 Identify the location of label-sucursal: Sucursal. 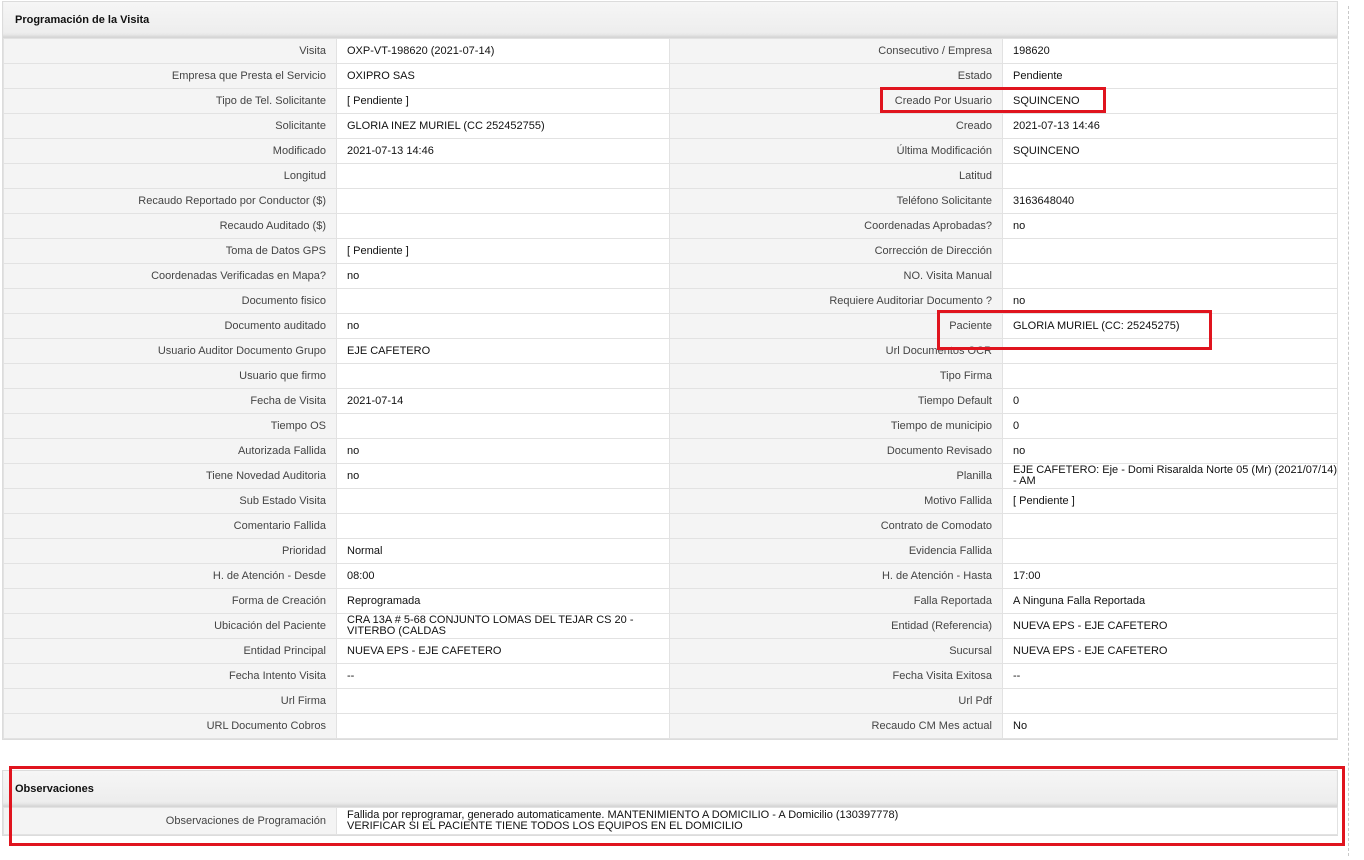
(836, 651).